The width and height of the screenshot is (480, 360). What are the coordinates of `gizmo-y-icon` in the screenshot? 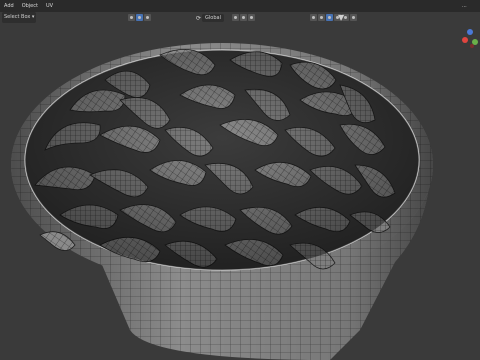 It's located at (475, 42).